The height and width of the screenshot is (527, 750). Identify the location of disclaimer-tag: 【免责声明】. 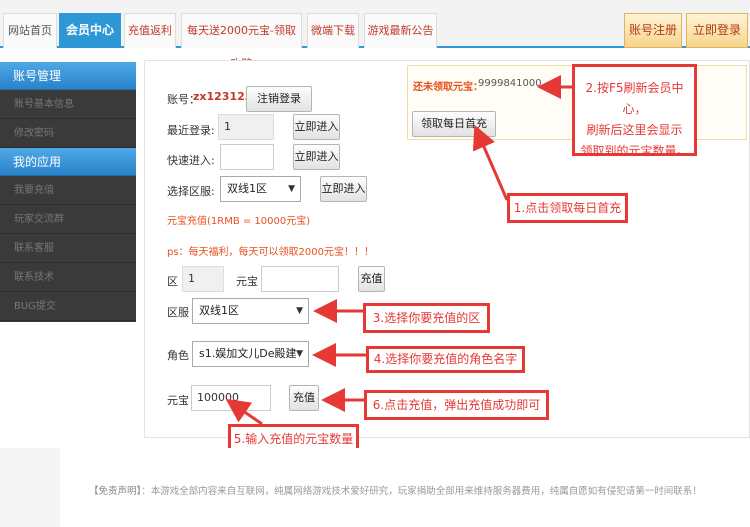
(115, 491).